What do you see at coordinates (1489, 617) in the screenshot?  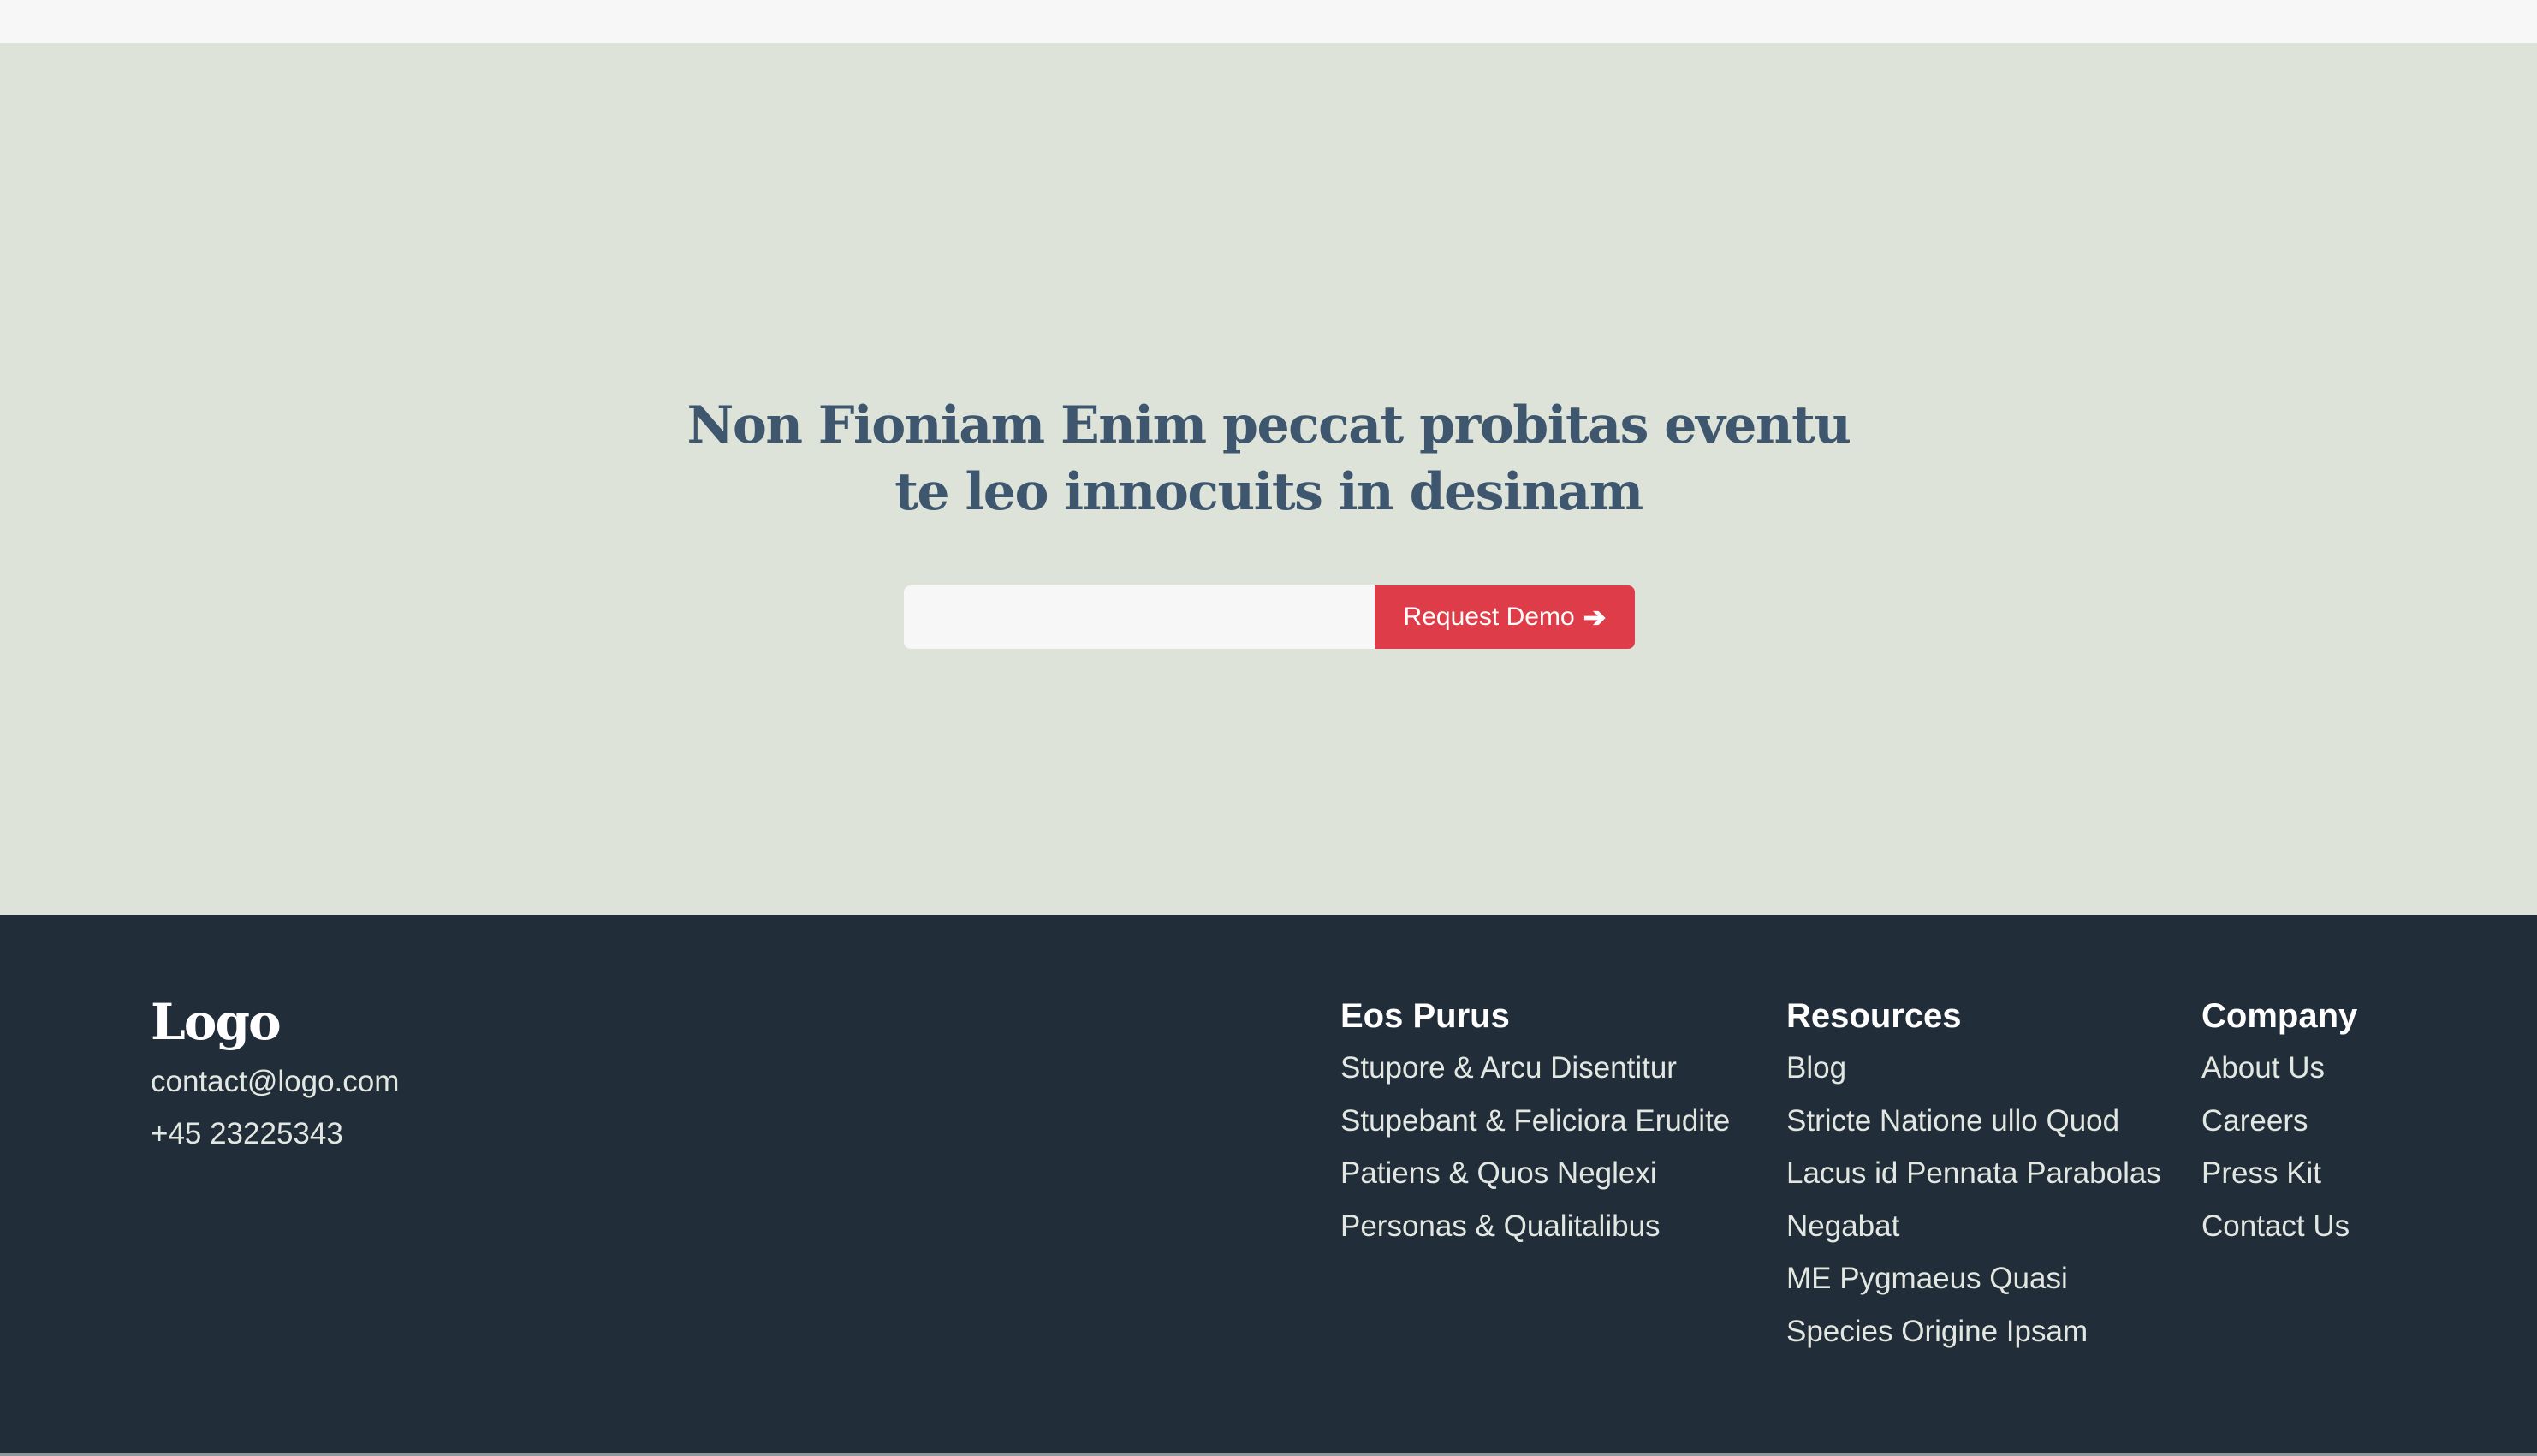 I see `request-demo-label: Request Demo` at bounding box center [1489, 617].